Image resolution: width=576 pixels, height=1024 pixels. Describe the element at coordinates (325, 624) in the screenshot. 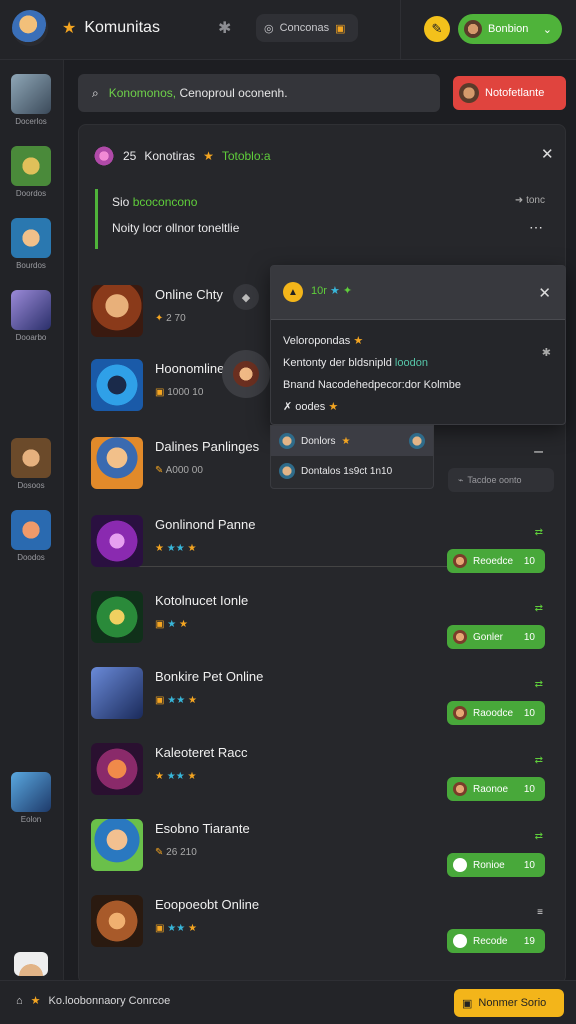

I see `list-item: Kotolnucet Ionle ▣ ★ ★ ⇄ Gonler 10` at that location.